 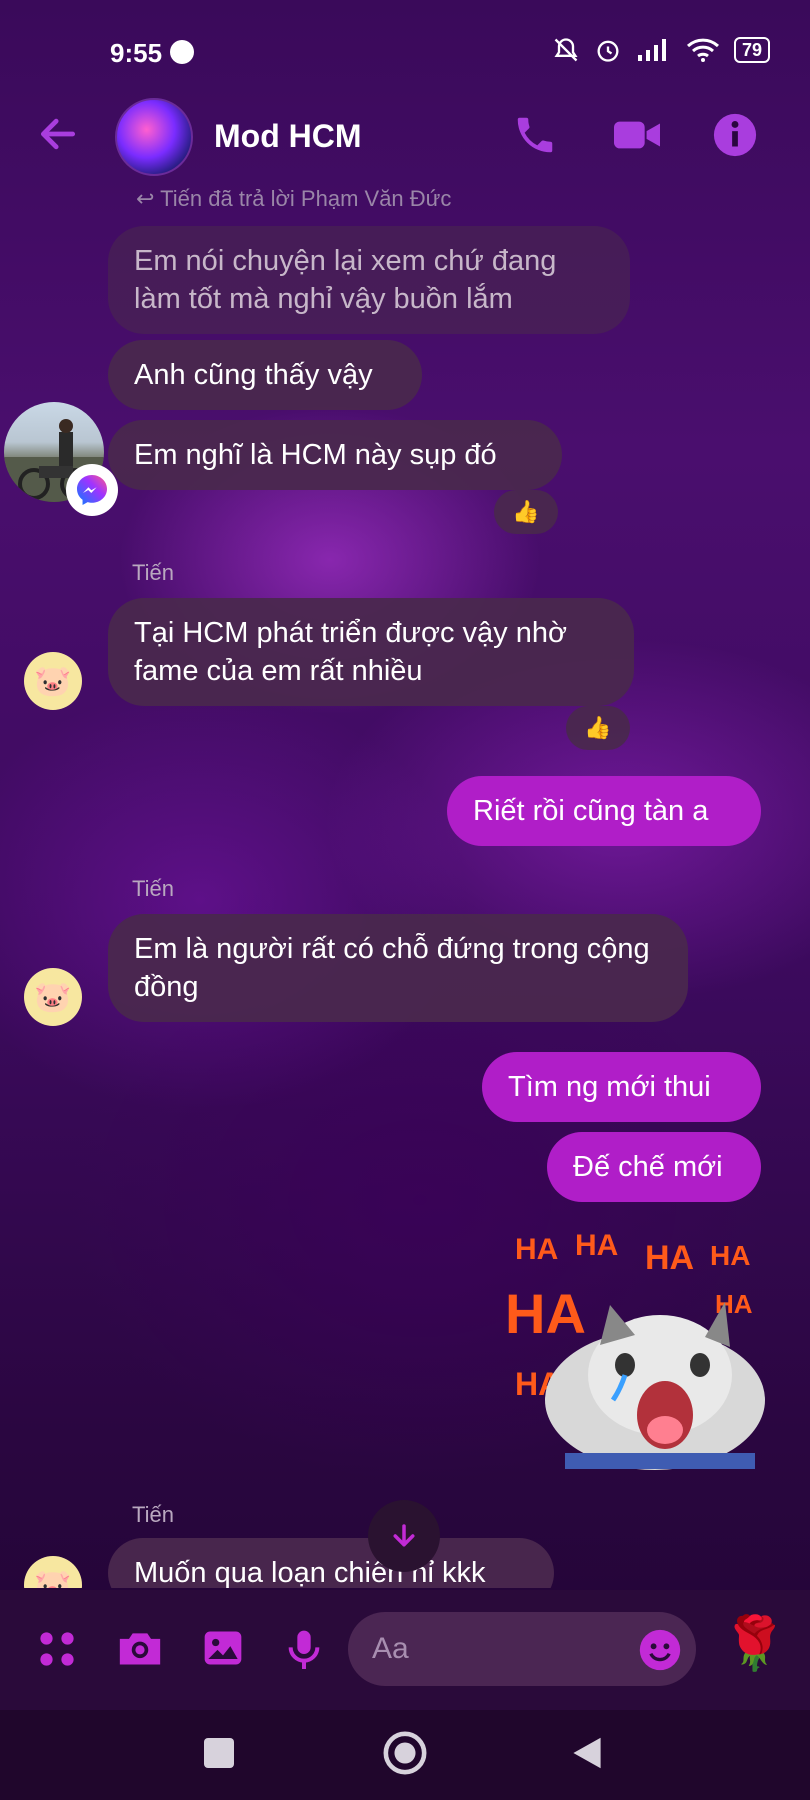 What do you see at coordinates (154, 137) in the screenshot?
I see `group-avatar` at bounding box center [154, 137].